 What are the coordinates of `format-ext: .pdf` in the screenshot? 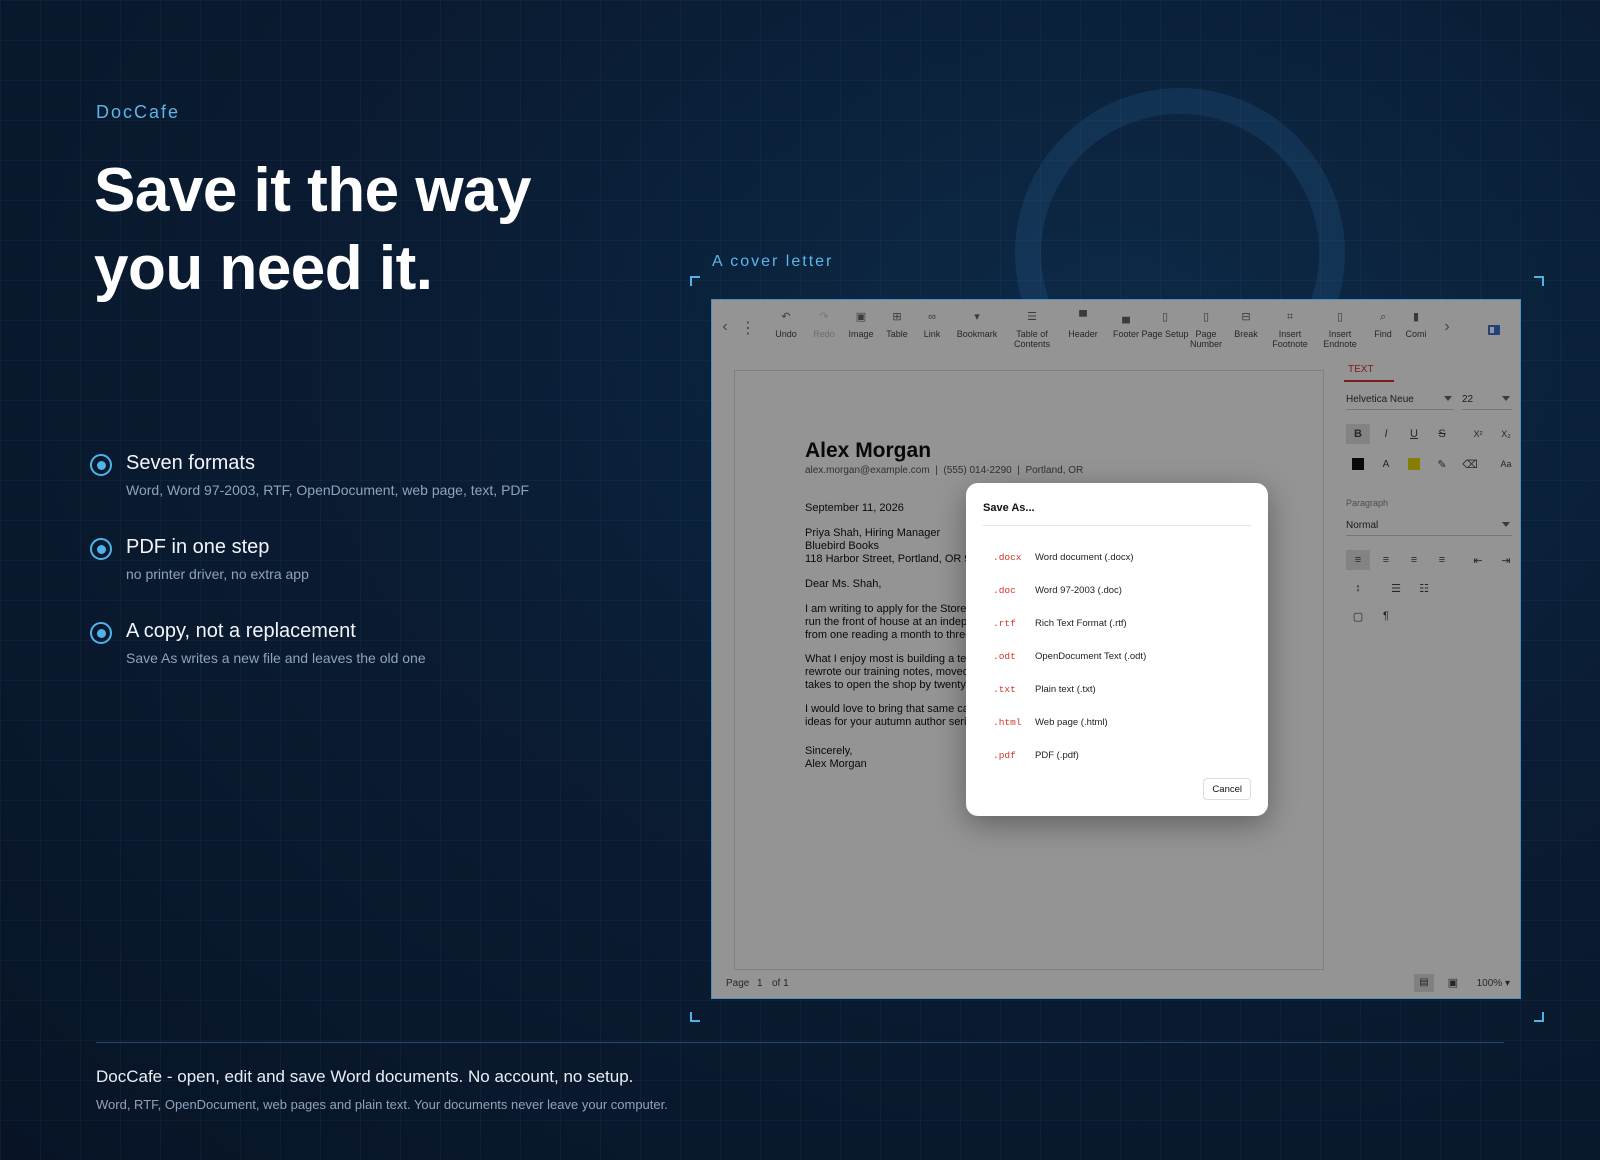 It's located at (1004, 755).